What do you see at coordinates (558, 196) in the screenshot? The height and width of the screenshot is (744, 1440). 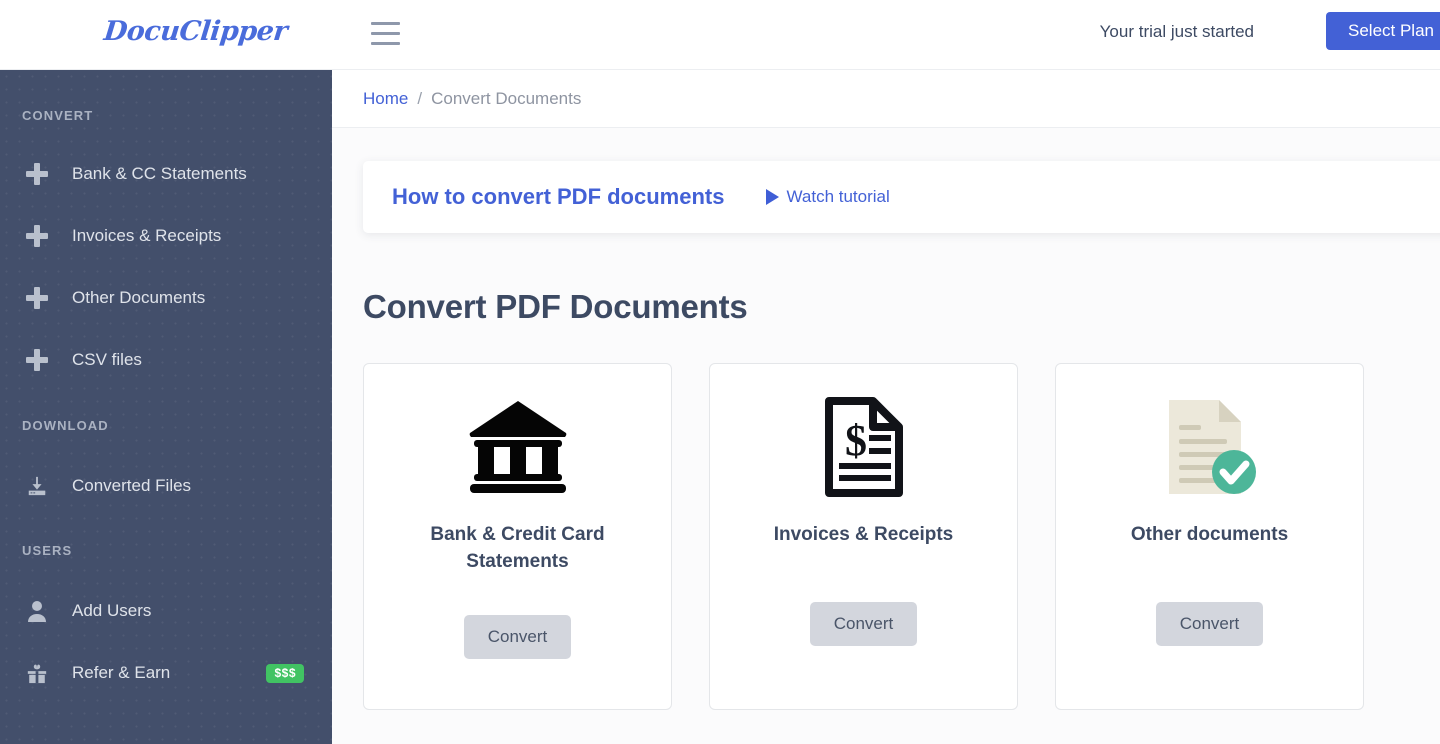 I see `tutorial-title: How to convert PDF documents` at bounding box center [558, 196].